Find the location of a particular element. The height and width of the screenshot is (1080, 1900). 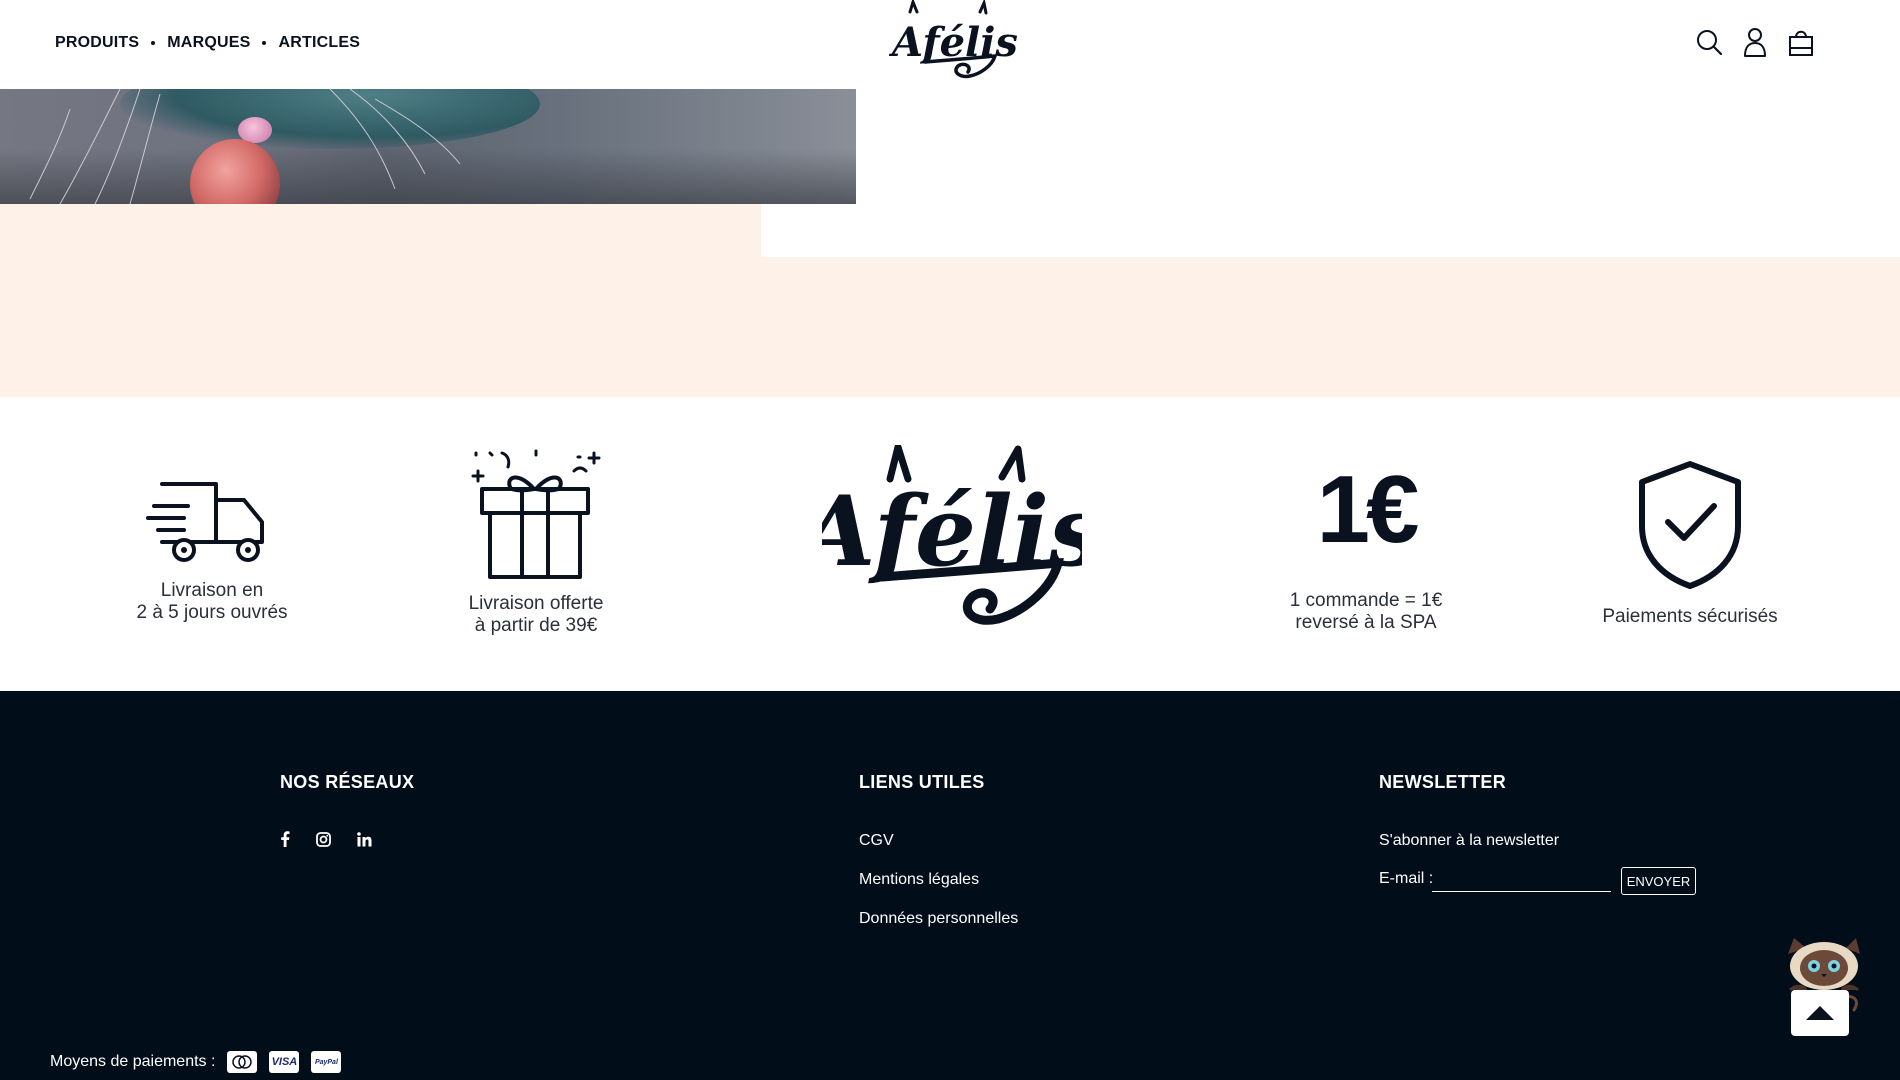

gift-icon is located at coordinates (536, 514).